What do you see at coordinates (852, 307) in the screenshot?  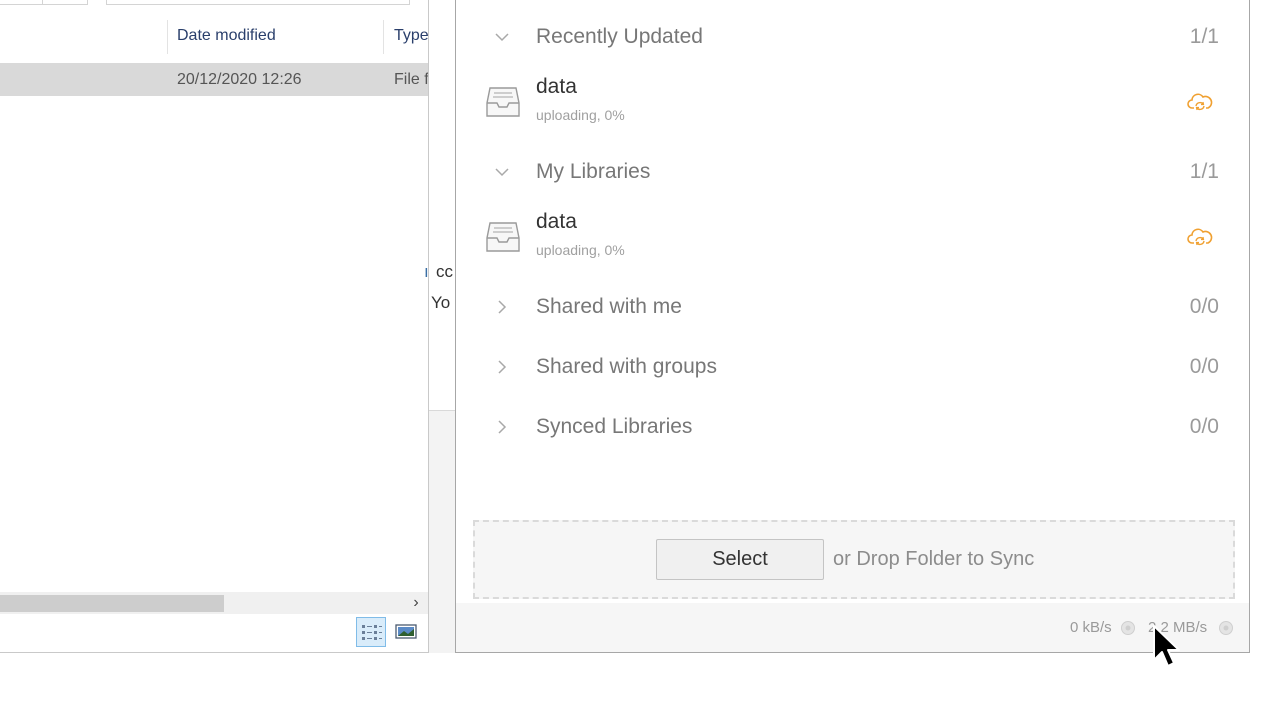 I see `section-shared-with-me: Shared with me 0/0` at bounding box center [852, 307].